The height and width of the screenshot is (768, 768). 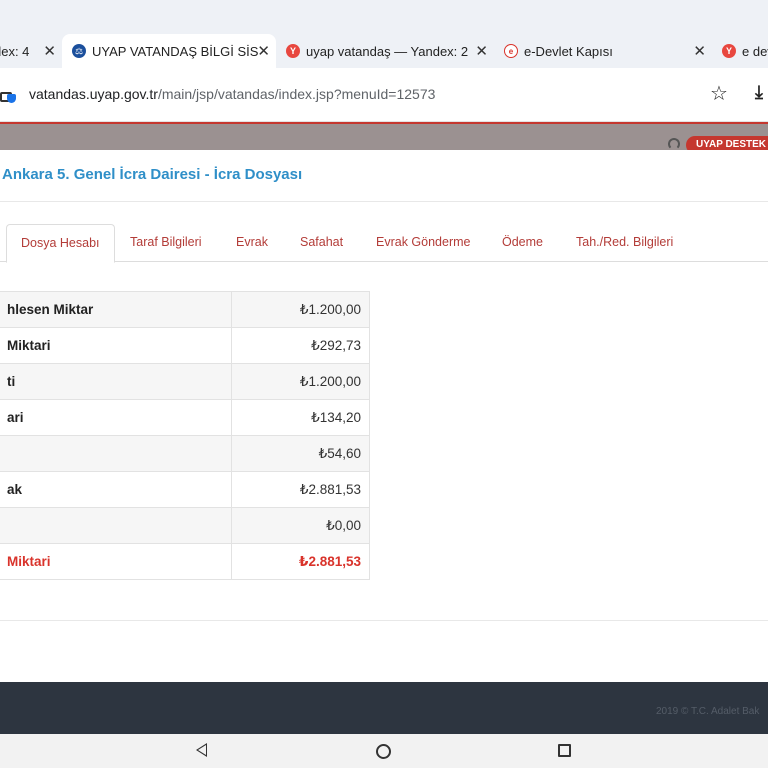 What do you see at coordinates (568, 51) in the screenshot?
I see `tab-title: e-Devlet Kapısı` at bounding box center [568, 51].